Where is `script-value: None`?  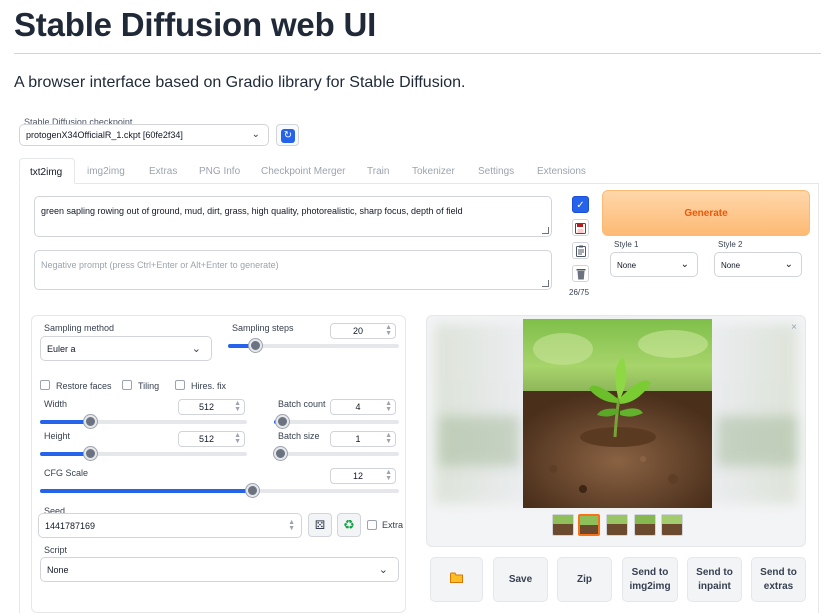
script-value: None is located at coordinates (58, 570).